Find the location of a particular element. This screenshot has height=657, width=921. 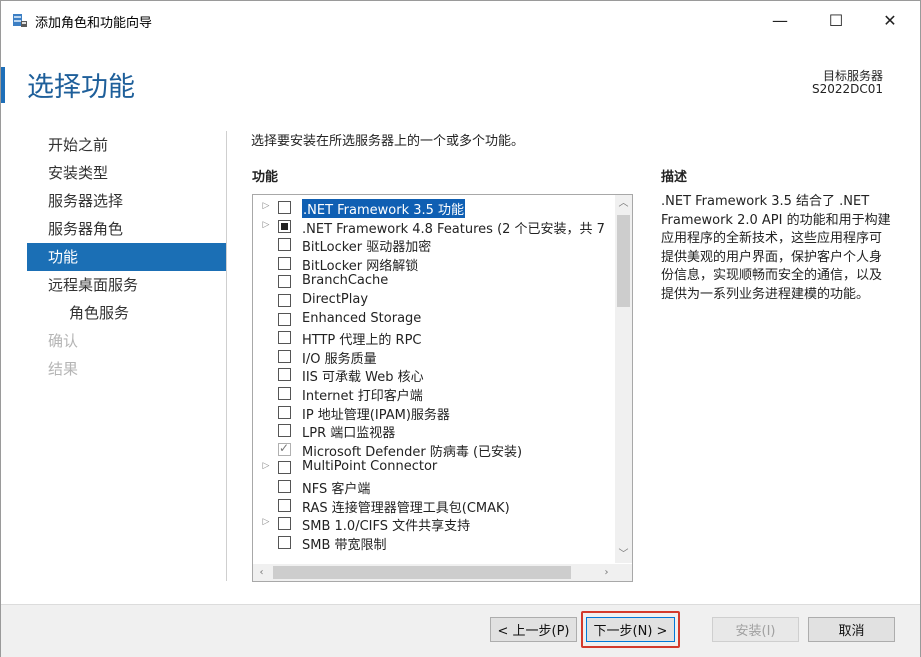

feature-label: MultiPoint Connector is located at coordinates (369, 466).